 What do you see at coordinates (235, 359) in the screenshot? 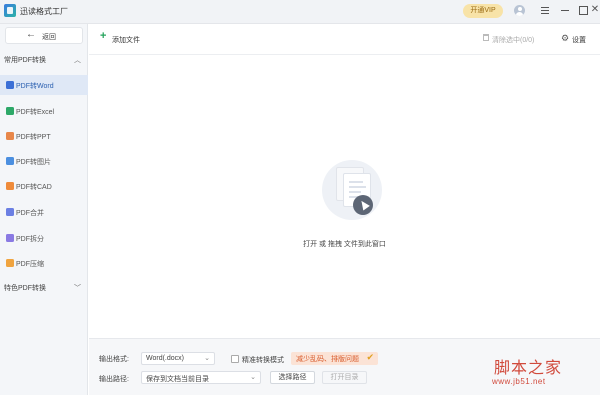
I see `precise-mode-checkbox` at bounding box center [235, 359].